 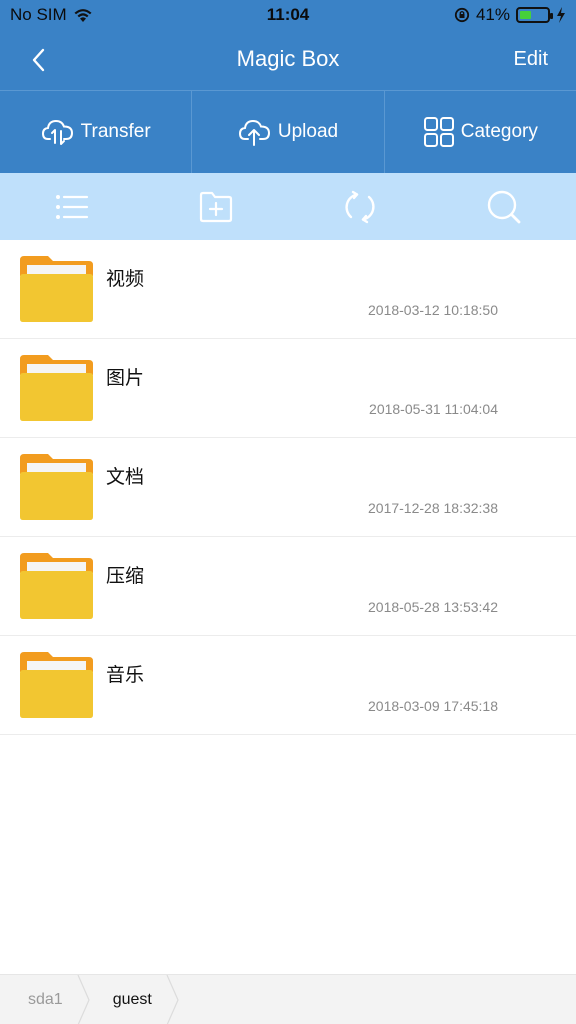 I want to click on breadcrumb-item-sda1: sda1, so click(x=45, y=999).